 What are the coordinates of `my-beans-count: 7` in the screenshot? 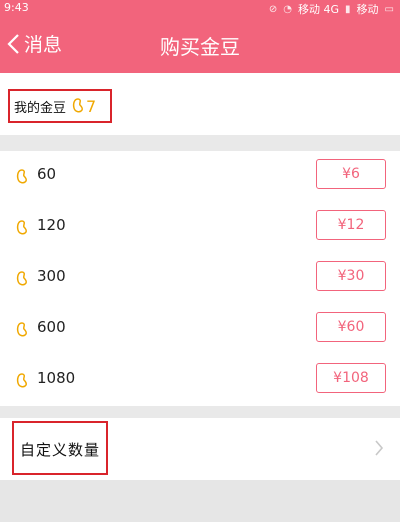 It's located at (91, 106).